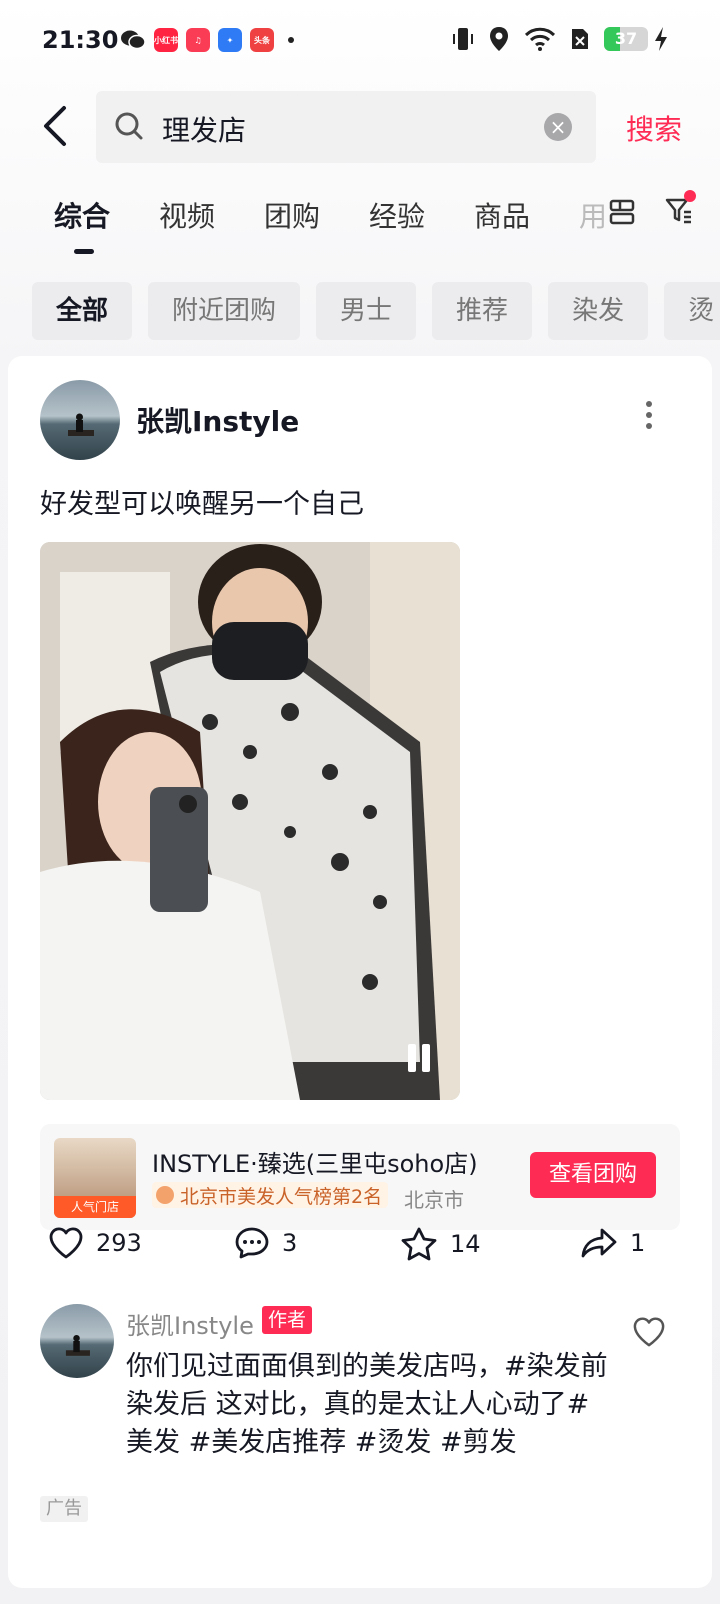 The image size is (720, 1604). Describe the element at coordinates (649, 415) in the screenshot. I see `more-options-icon` at that location.